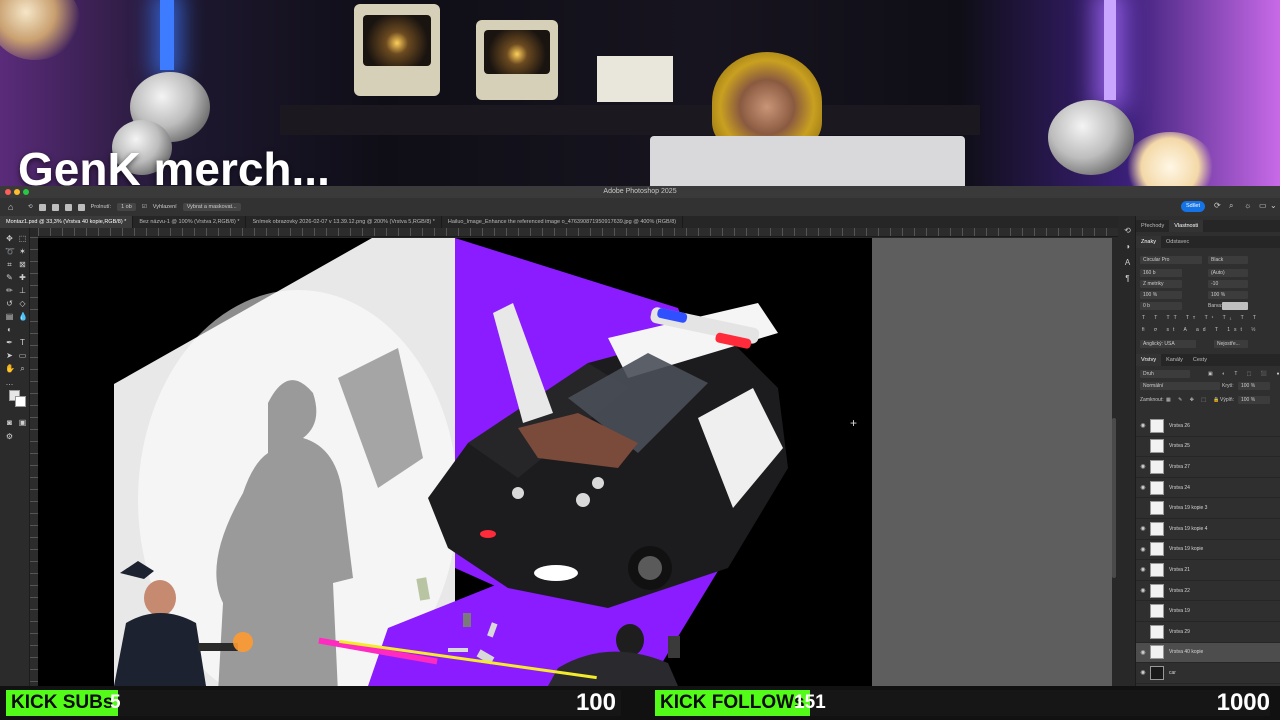  Describe the element at coordinates (1244, 374) in the screenshot. I see `layer-filter-icons: ▣ ◐ T ⬚ ⬛ ●` at that location.